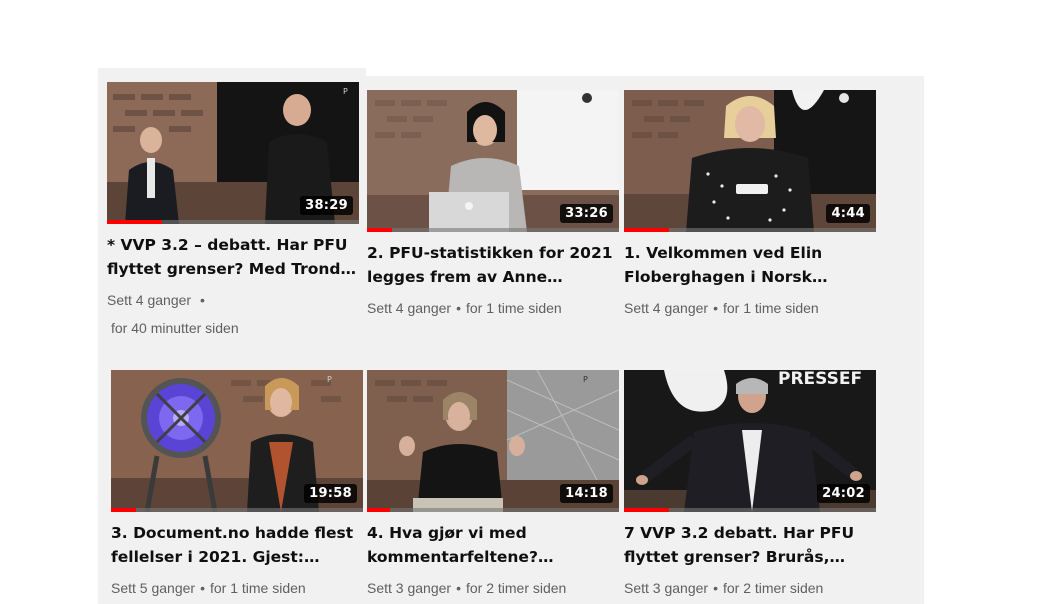 The height and width of the screenshot is (604, 1064). I want to click on duration-badge: 24:02, so click(843, 493).